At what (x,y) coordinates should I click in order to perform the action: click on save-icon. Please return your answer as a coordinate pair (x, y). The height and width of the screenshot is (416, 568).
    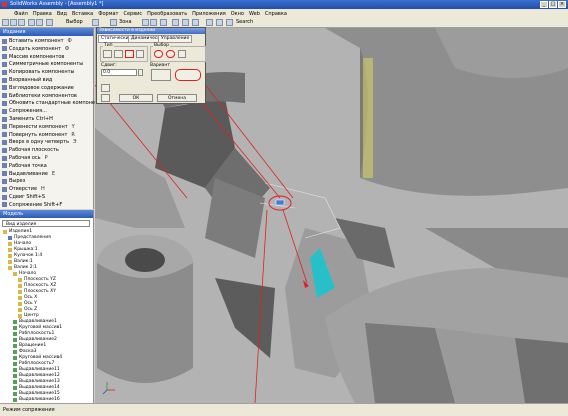
    Looking at the image, I should click on (21, 22).